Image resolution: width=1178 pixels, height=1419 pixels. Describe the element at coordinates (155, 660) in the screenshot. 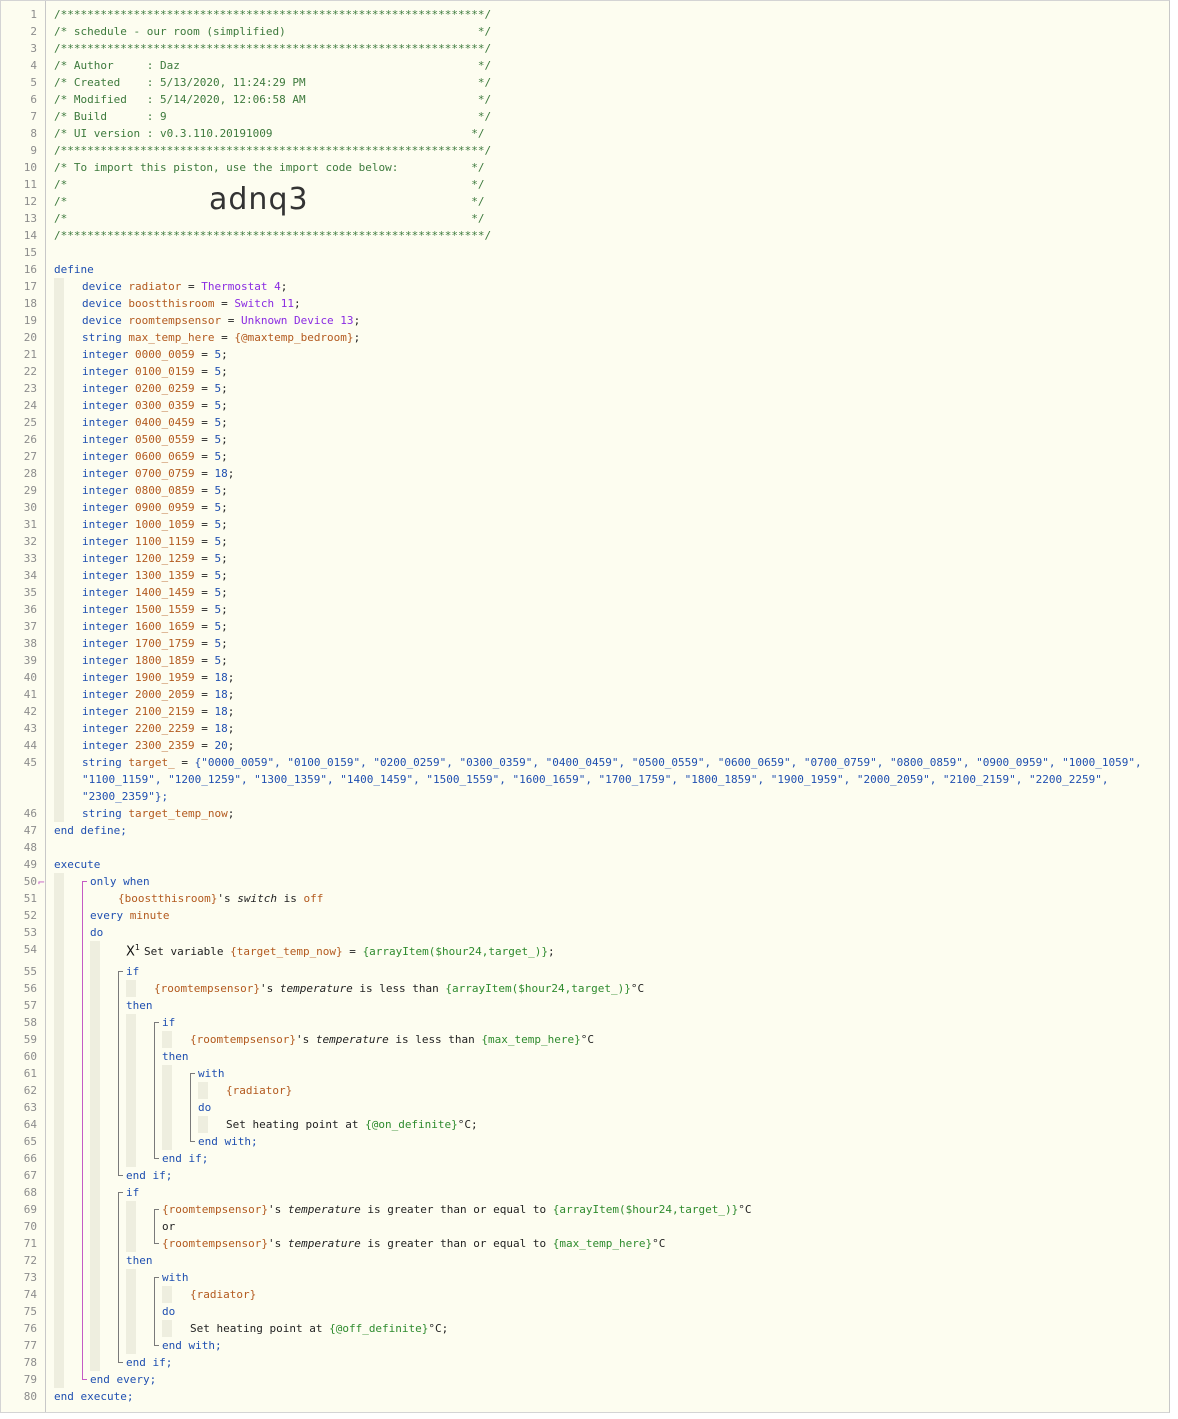

I see `integer-declaration: integer 1800_1859 = 5;` at that location.